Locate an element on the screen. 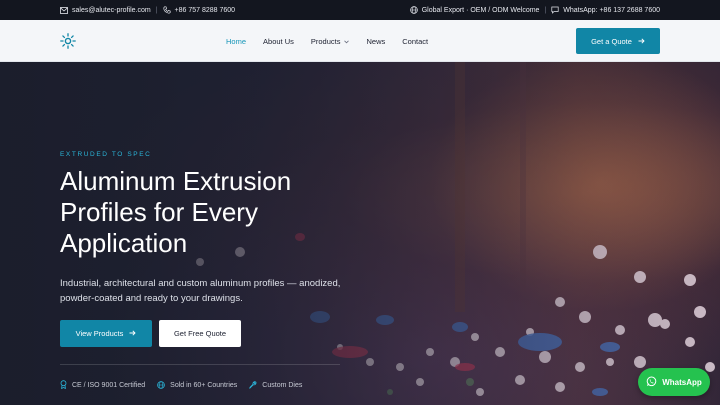 Image resolution: width=720 pixels, height=405 pixels. logo-icon is located at coordinates (68, 41).